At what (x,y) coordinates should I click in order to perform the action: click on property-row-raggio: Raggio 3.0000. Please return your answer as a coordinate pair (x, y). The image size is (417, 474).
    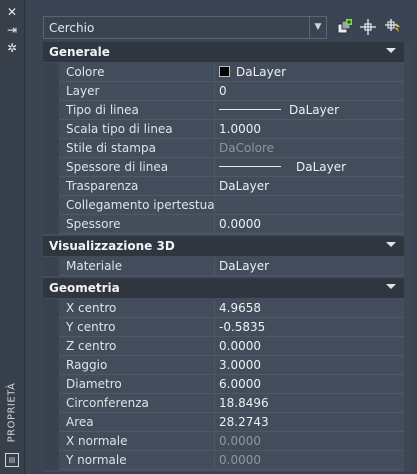
    Looking at the image, I should click on (223, 365).